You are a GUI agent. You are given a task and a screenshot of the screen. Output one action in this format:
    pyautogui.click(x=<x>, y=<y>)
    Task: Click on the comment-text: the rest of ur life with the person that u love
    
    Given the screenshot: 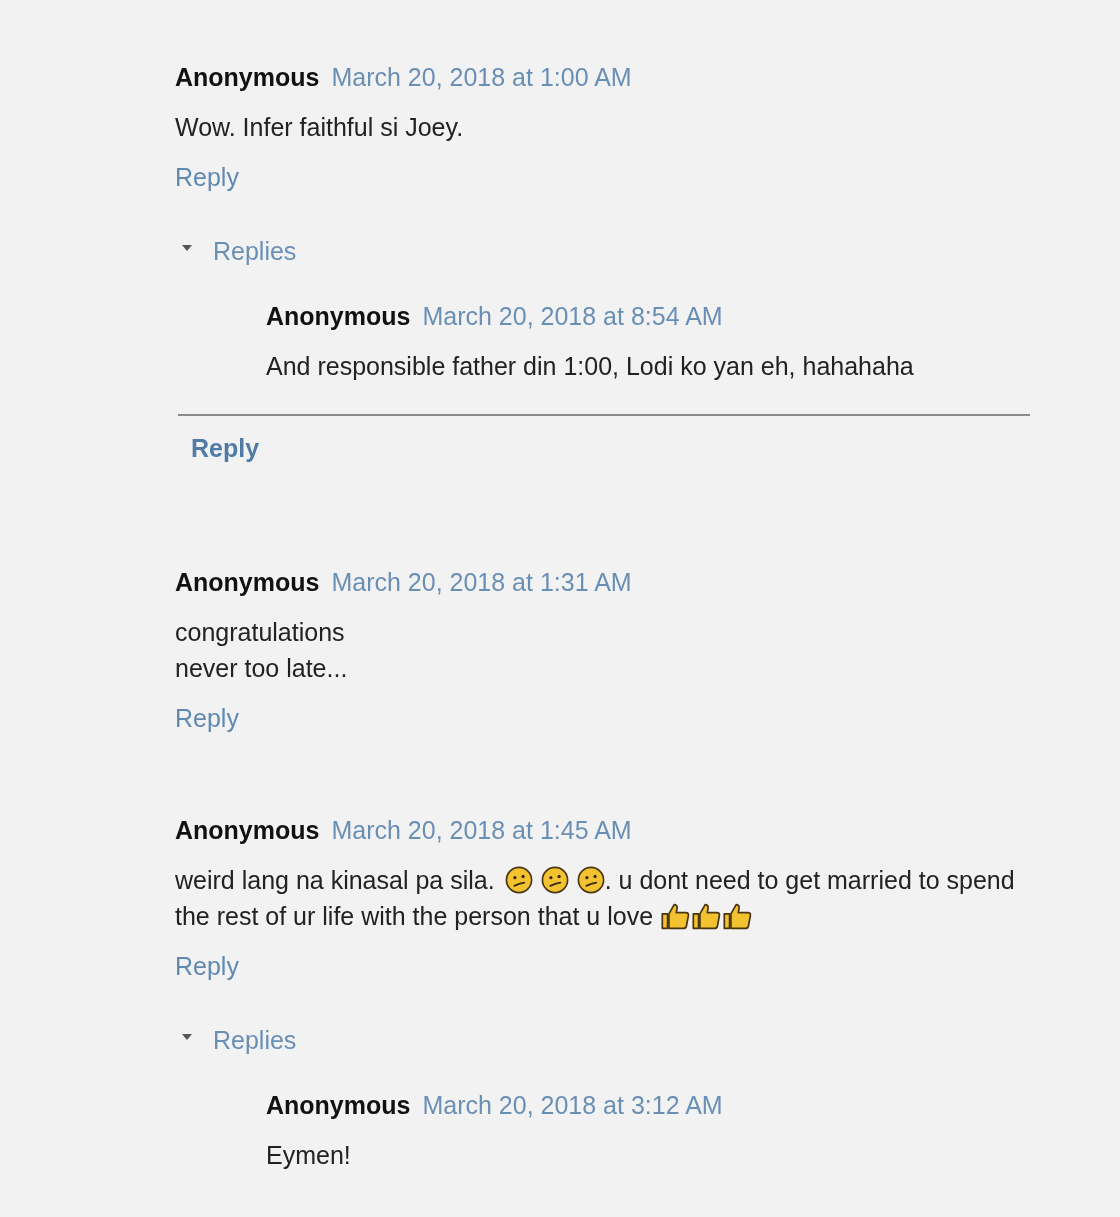 What is the action you would take?
    pyautogui.click(x=414, y=916)
    